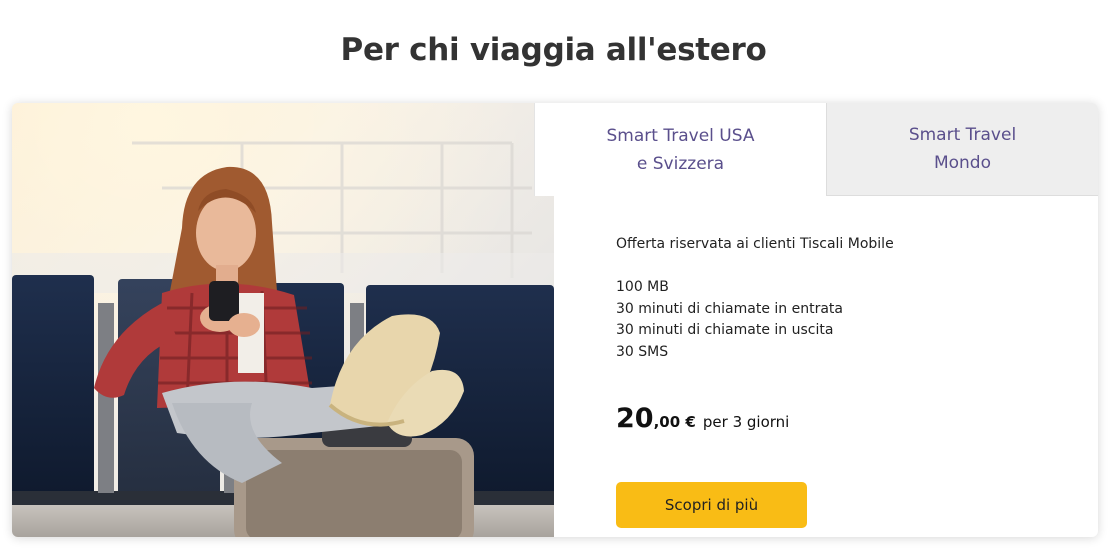 Image resolution: width=1120 pixels, height=560 pixels. I want to click on tab-smart-travel-usa-svizzera: Smart Travel USA e Svizzera, so click(680, 149).